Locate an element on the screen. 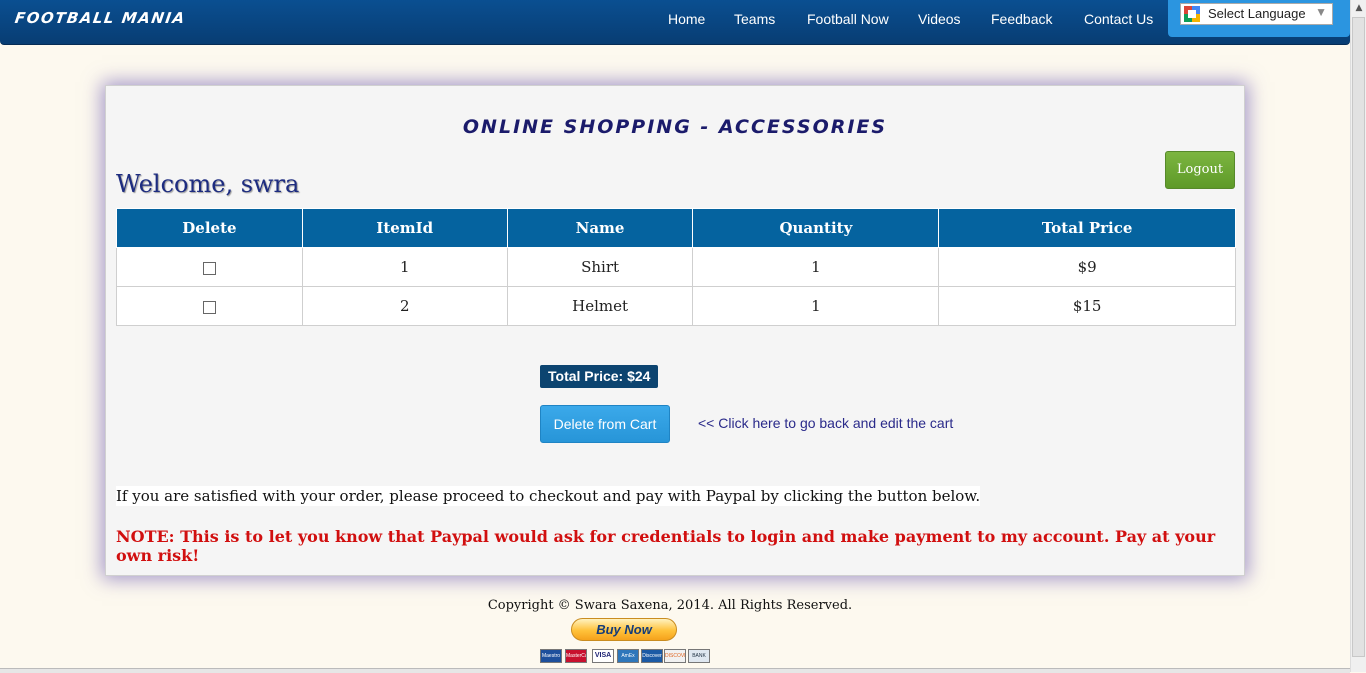 This screenshot has width=1366, height=673. nav-football-now: Football Now is located at coordinates (848, 19).